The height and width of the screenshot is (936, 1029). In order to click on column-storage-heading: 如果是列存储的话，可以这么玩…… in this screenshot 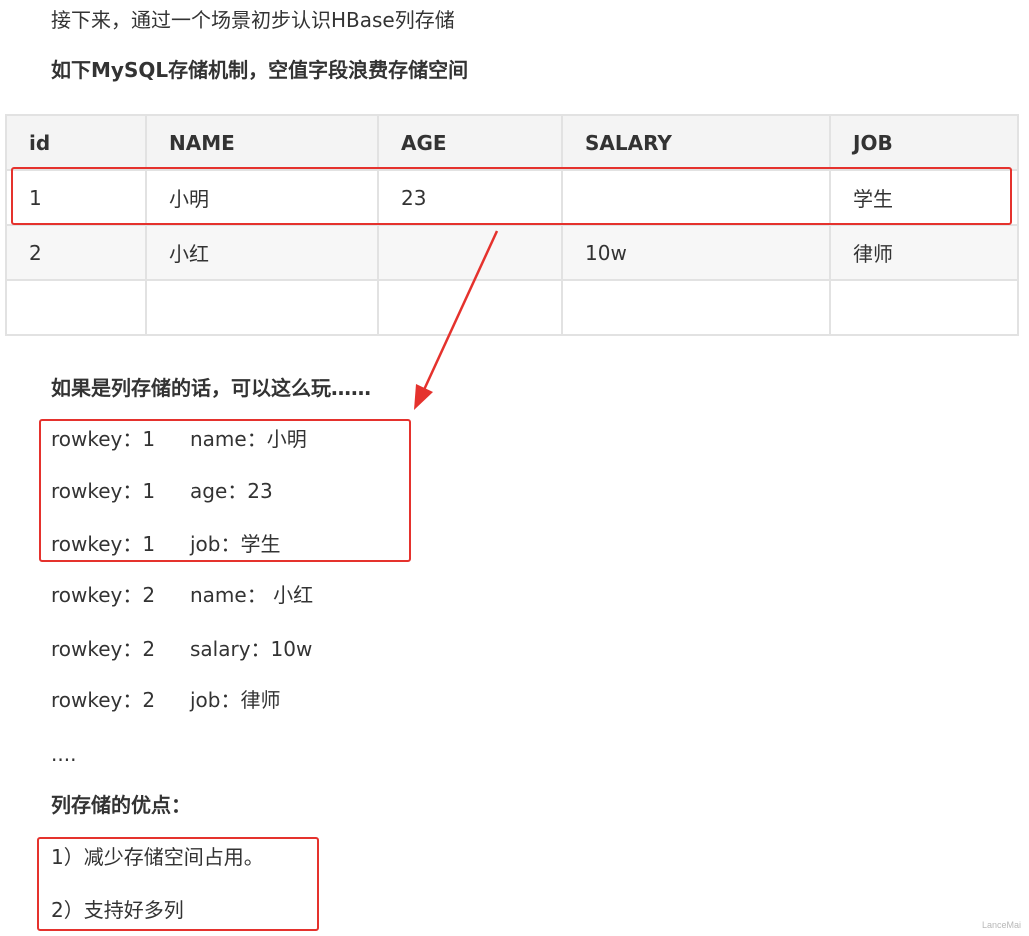, I will do `click(211, 388)`.